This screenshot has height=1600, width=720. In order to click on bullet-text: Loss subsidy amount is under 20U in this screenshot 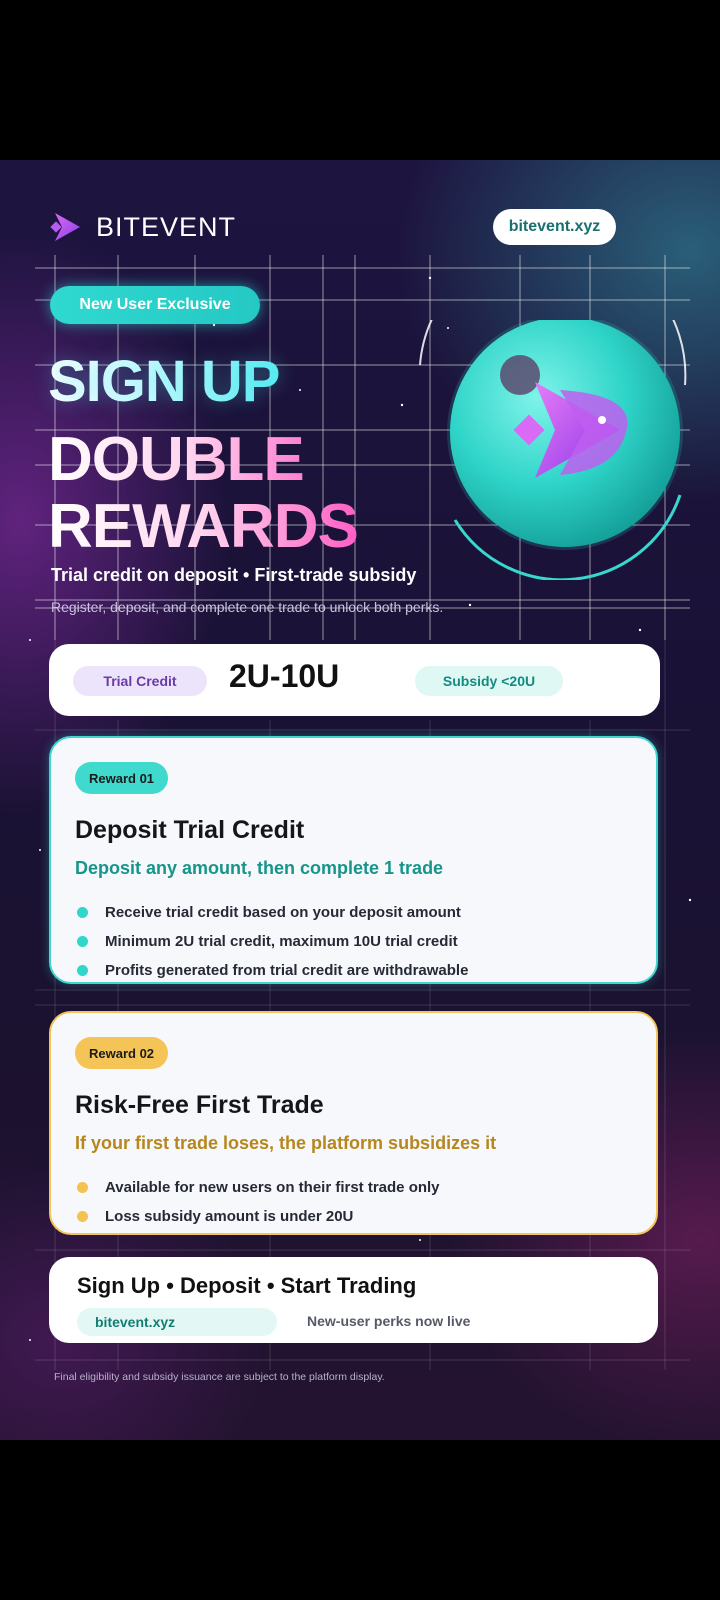, I will do `click(229, 1216)`.